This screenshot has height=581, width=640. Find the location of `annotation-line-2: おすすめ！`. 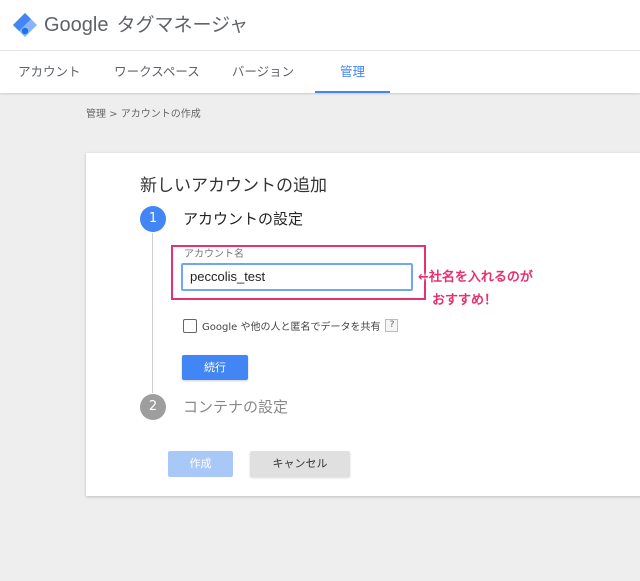

annotation-line-2: おすすめ！ is located at coordinates (465, 300).